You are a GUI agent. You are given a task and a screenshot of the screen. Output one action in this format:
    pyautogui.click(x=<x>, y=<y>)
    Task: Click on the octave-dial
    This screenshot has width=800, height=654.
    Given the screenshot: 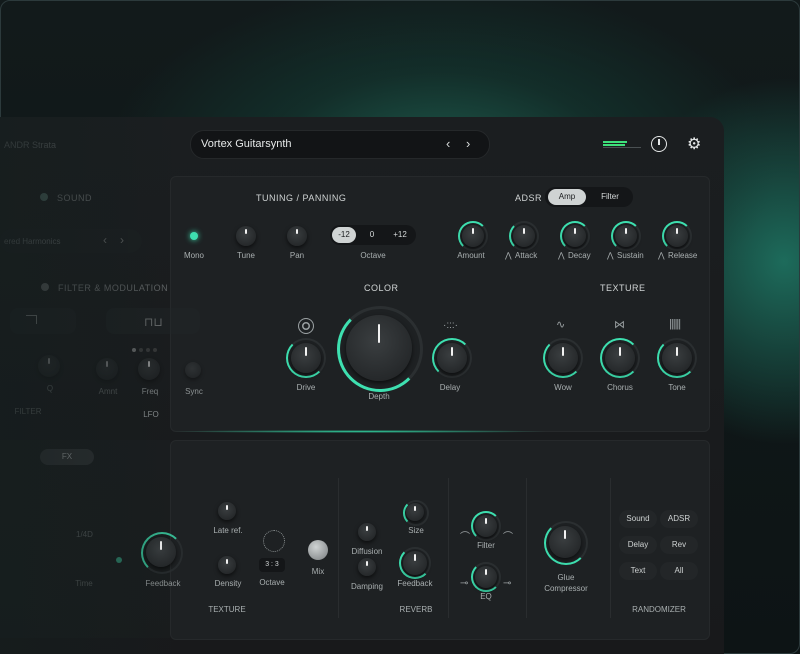 What is the action you would take?
    pyautogui.click(x=274, y=541)
    